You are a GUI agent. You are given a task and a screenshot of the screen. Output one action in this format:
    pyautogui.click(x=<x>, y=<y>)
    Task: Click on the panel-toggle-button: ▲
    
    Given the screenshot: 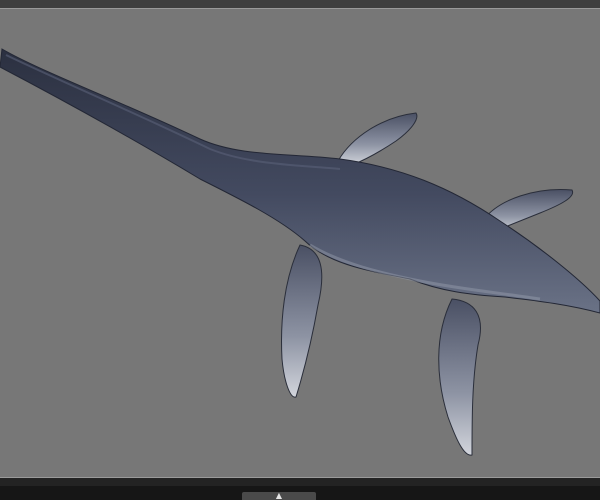 What is the action you would take?
    pyautogui.click(x=279, y=495)
    